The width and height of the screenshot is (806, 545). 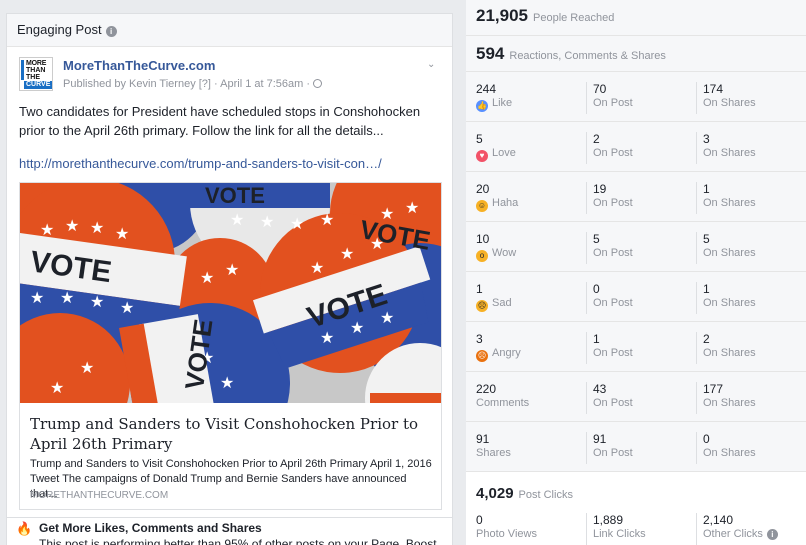 I want to click on angry-icon: ☹, so click(x=482, y=356).